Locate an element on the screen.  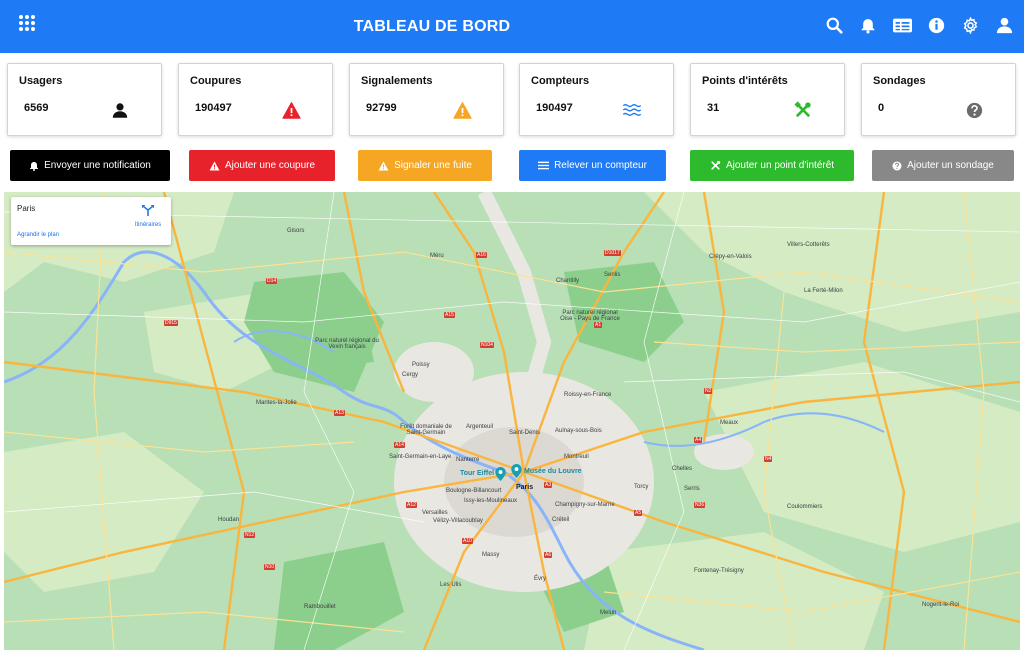
directions-button: Itinéraires is located at coordinates (148, 215).